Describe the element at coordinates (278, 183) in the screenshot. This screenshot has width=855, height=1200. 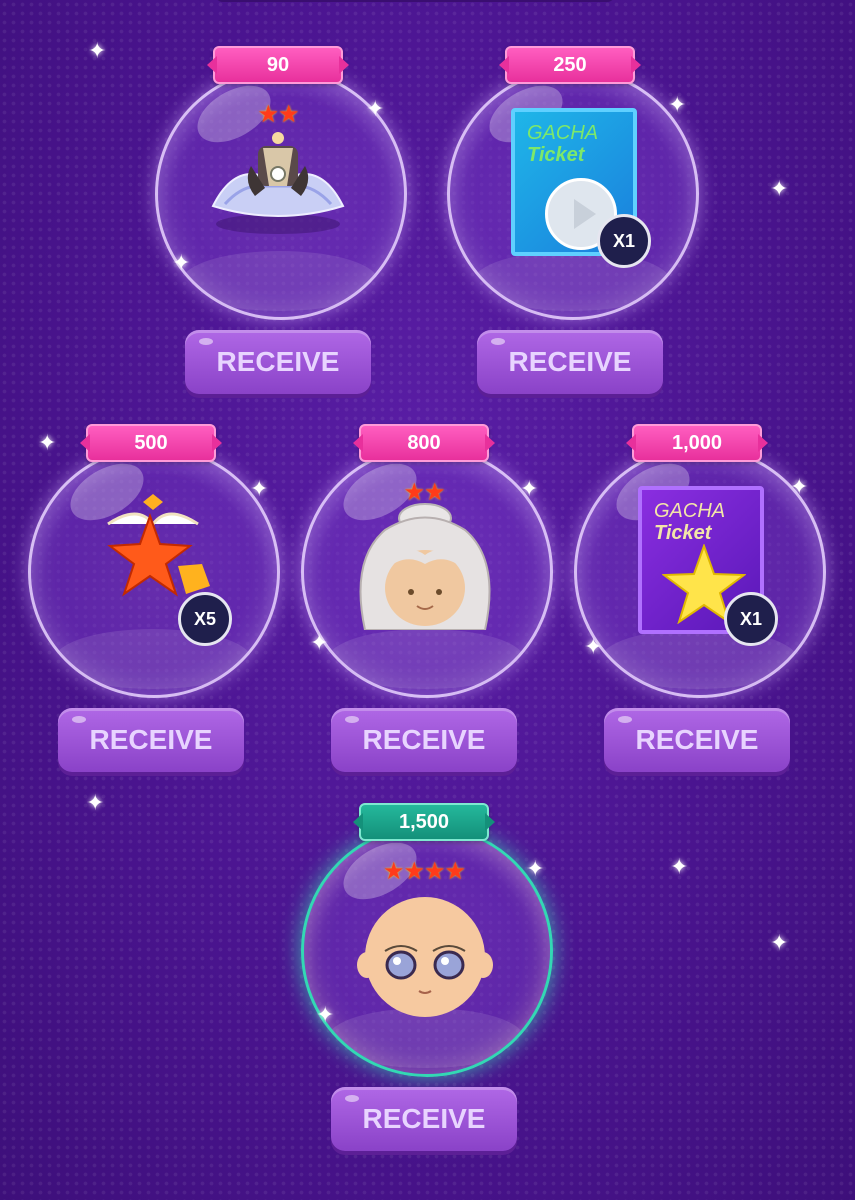
I see `dress-icon` at that location.